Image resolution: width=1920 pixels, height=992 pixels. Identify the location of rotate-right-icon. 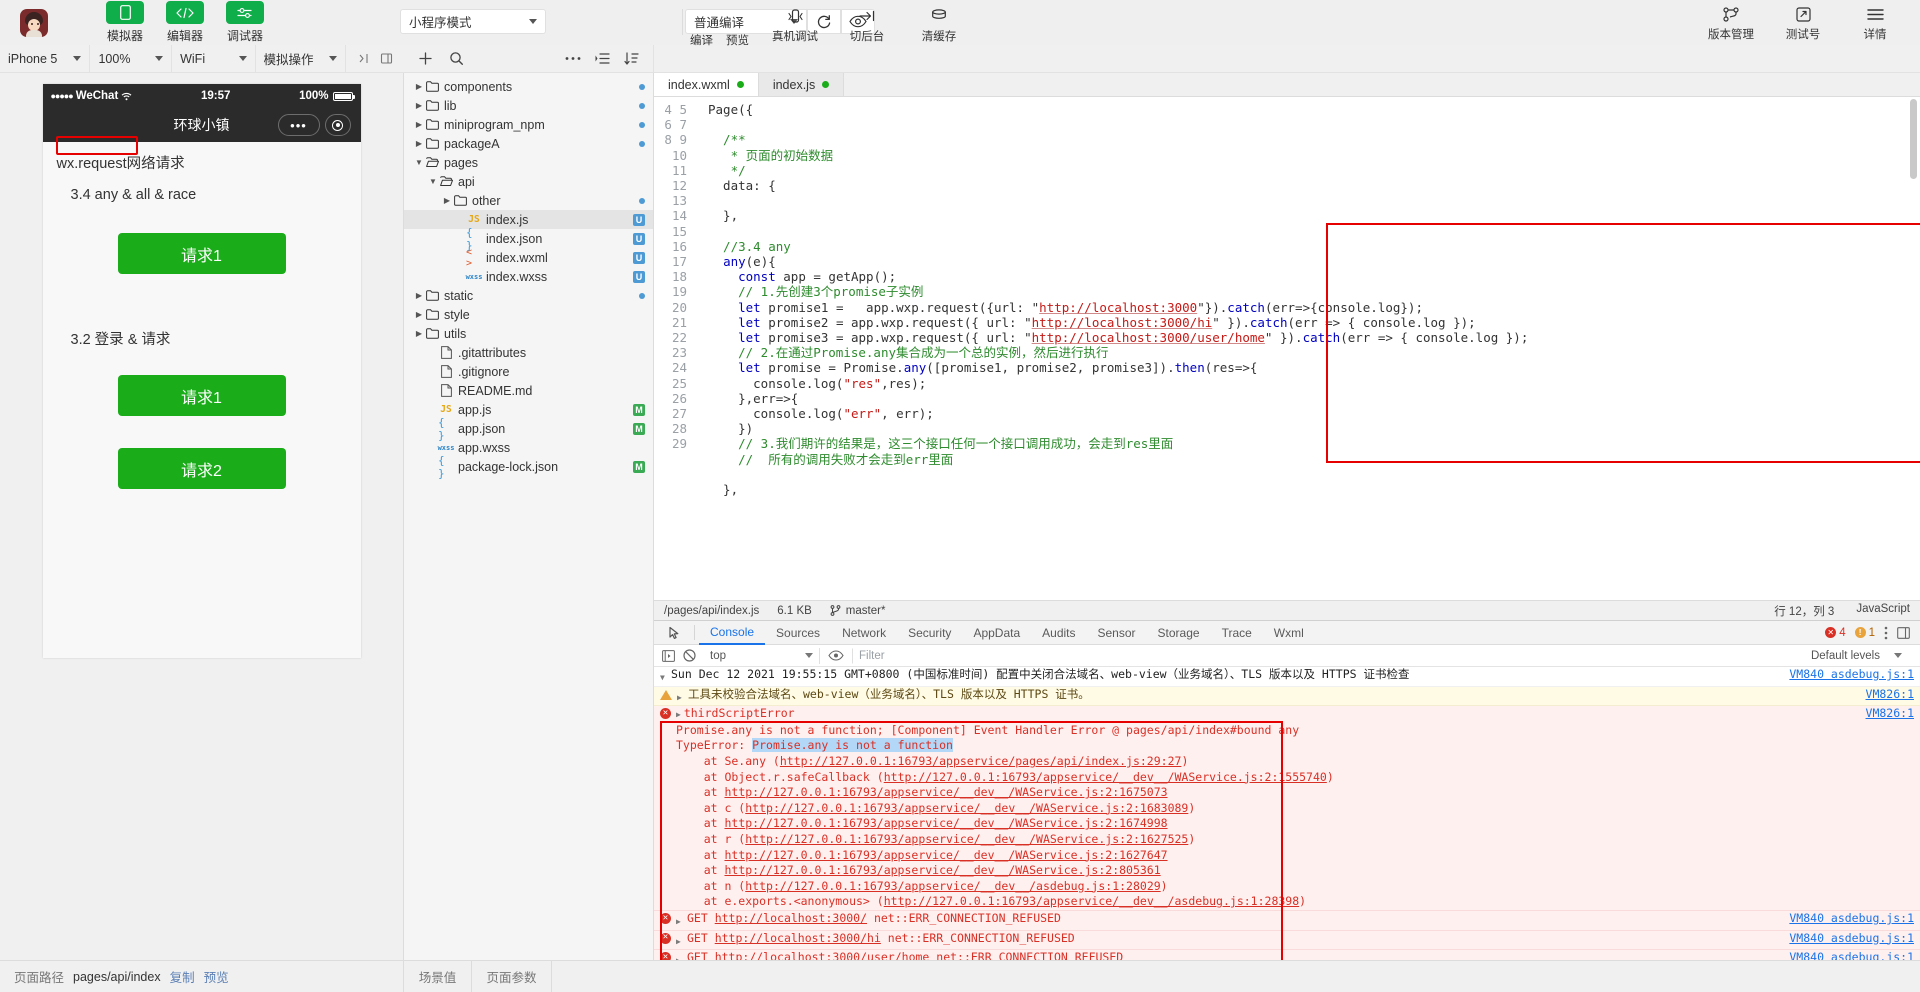
(386, 59).